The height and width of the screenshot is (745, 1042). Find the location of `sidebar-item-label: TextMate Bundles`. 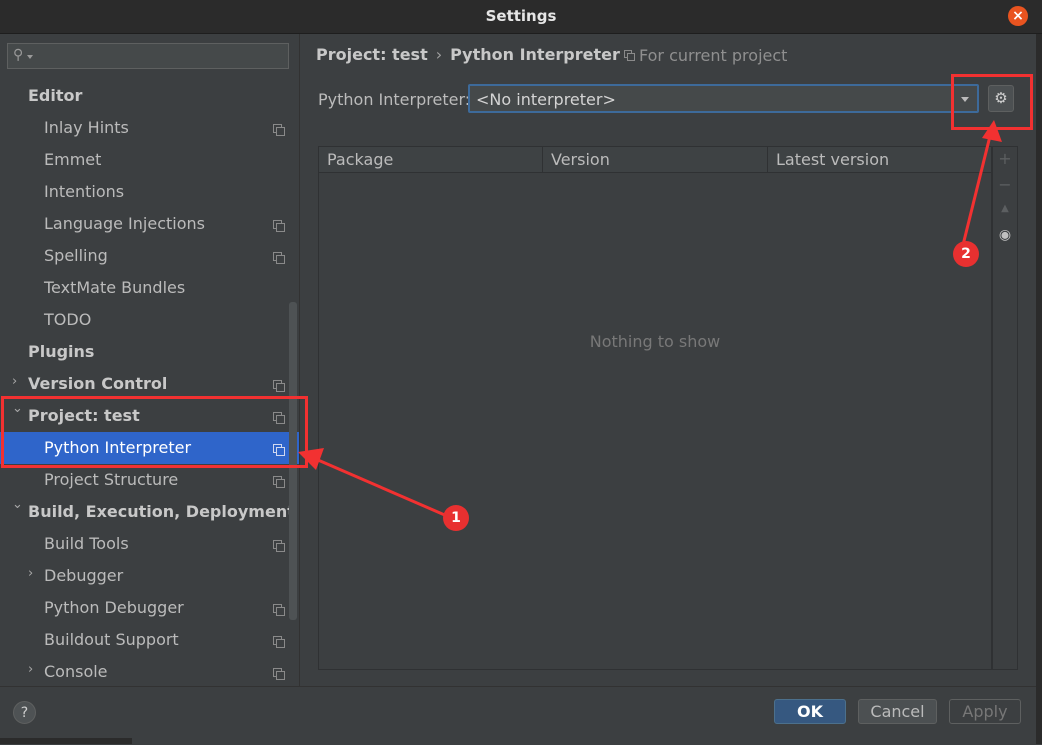

sidebar-item-label: TextMate Bundles is located at coordinates (115, 287).